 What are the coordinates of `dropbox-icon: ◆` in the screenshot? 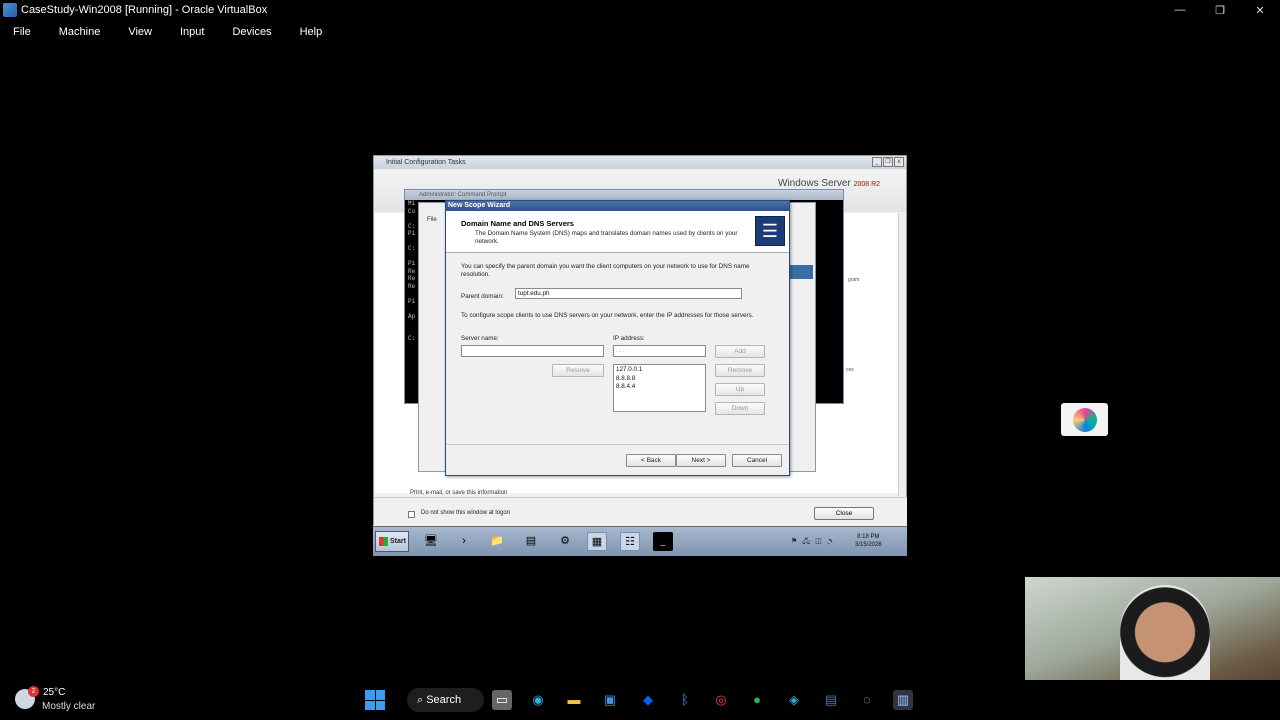 It's located at (648, 700).